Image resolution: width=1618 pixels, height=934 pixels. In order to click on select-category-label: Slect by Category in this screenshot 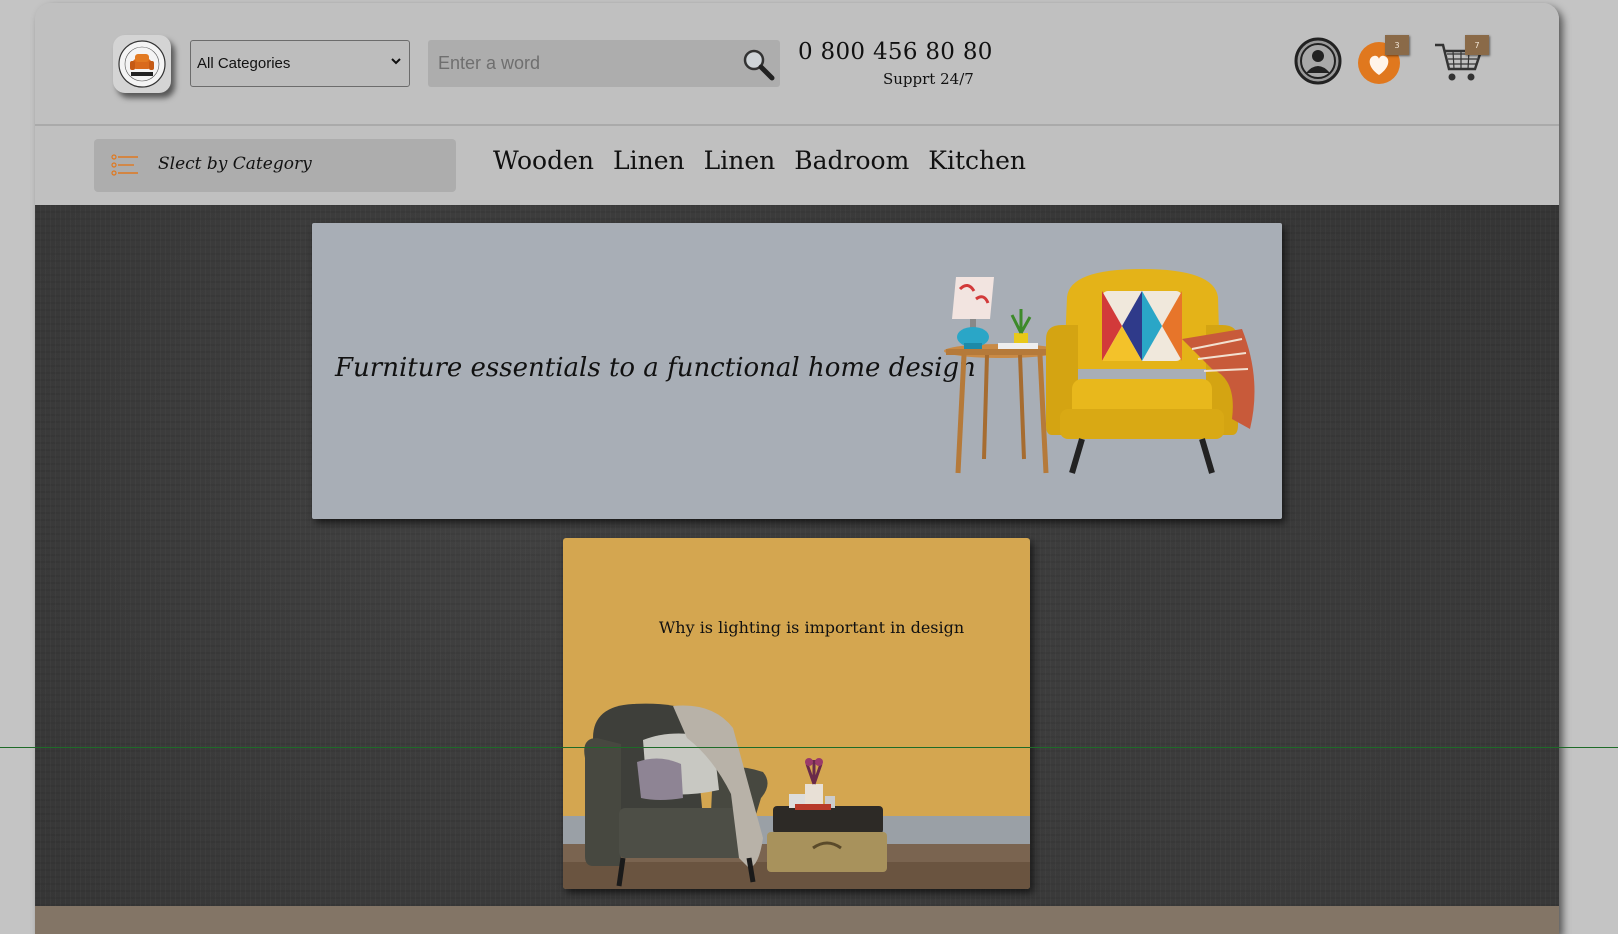, I will do `click(235, 164)`.